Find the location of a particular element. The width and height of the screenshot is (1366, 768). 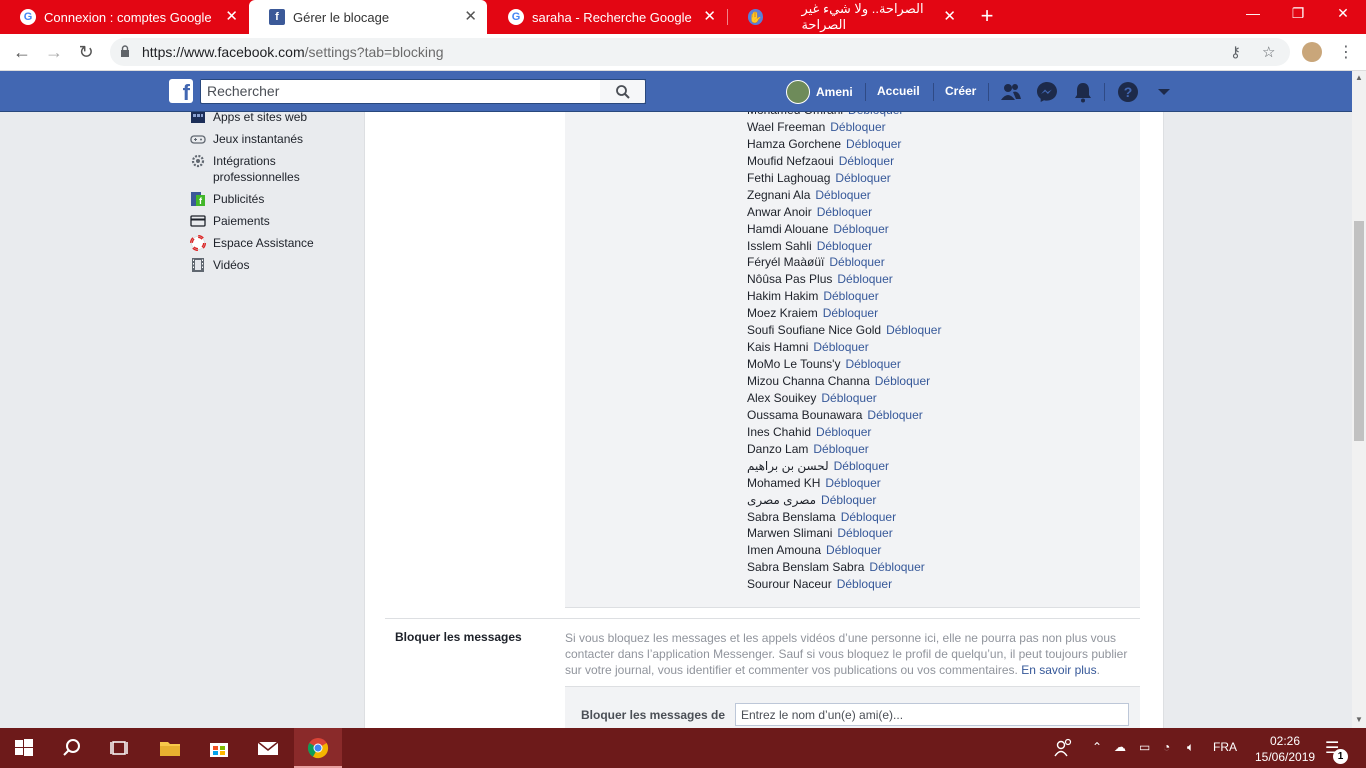

page-scrollbar: ▲ ▼ is located at coordinates (1359, 399).